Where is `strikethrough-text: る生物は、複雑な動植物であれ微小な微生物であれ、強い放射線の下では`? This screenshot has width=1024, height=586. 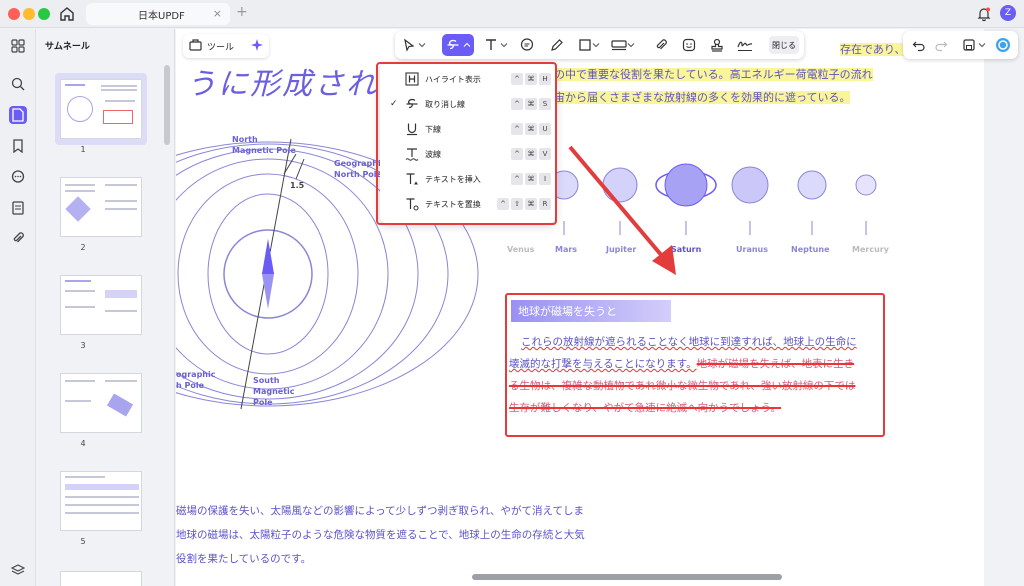
strikethrough-text: る生物は、複雑な動植物であれ微小な微生物であれ、強い放射線の下では is located at coordinates (682, 386).